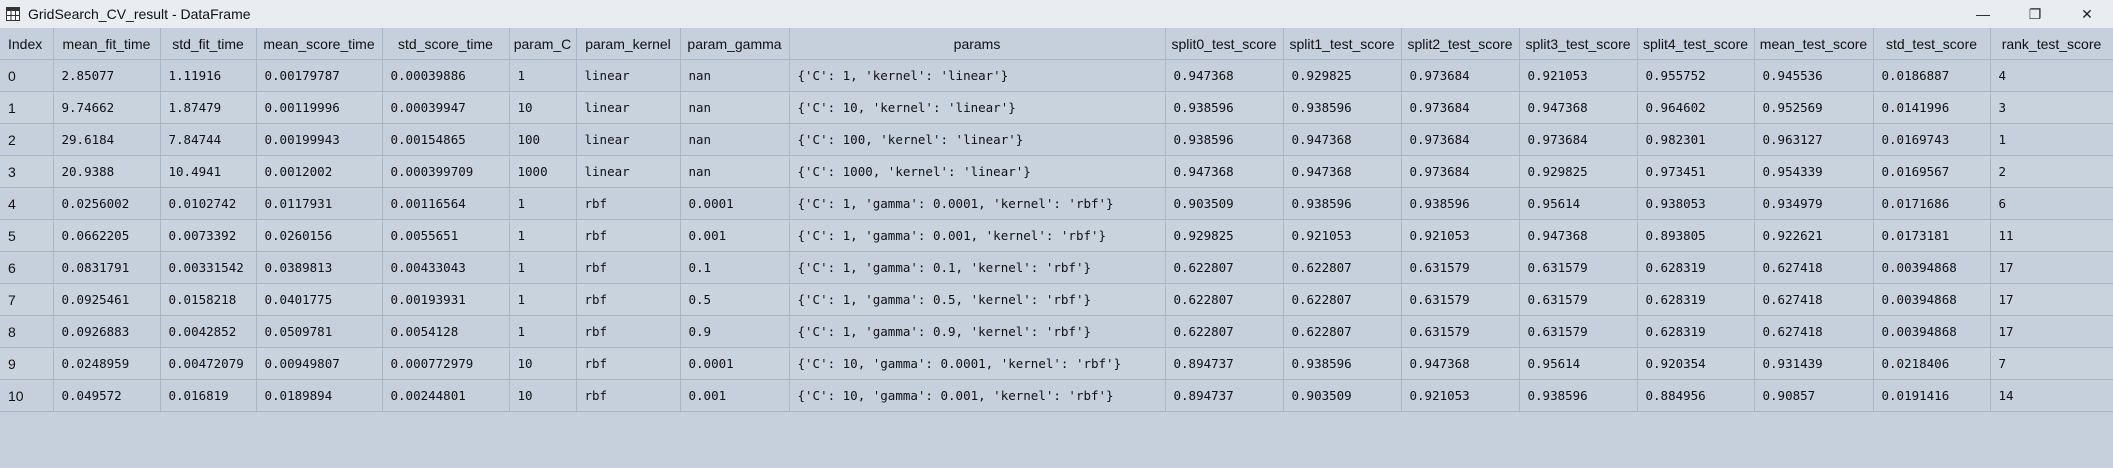  I want to click on row-index: 8, so click(27, 331).